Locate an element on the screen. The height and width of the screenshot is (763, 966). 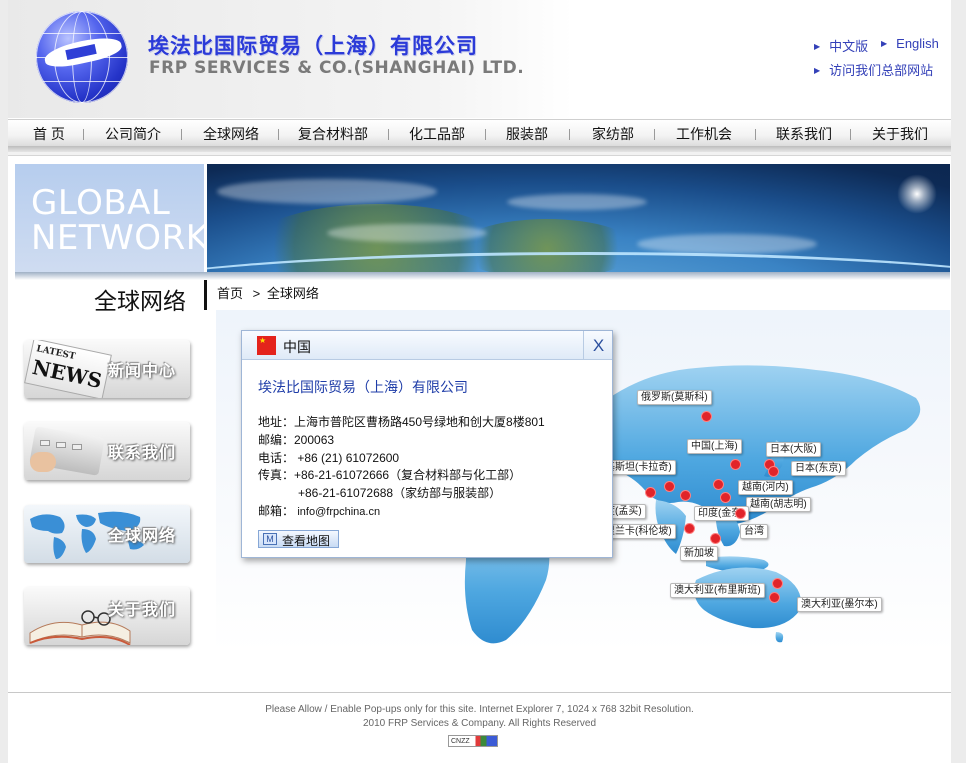
lang-cn-link: ▶ 中文版 is located at coordinates (841, 45).